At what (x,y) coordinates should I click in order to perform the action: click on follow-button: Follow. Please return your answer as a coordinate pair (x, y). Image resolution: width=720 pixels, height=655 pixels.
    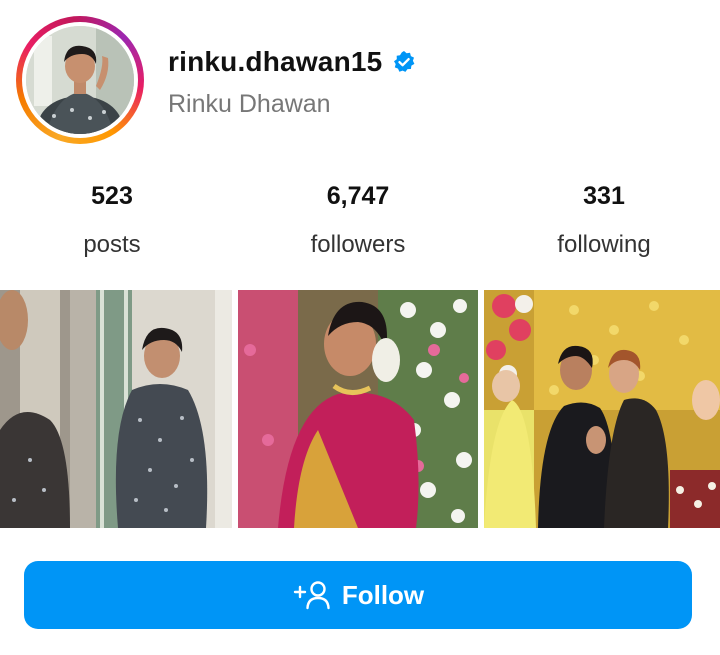
    Looking at the image, I should click on (358, 595).